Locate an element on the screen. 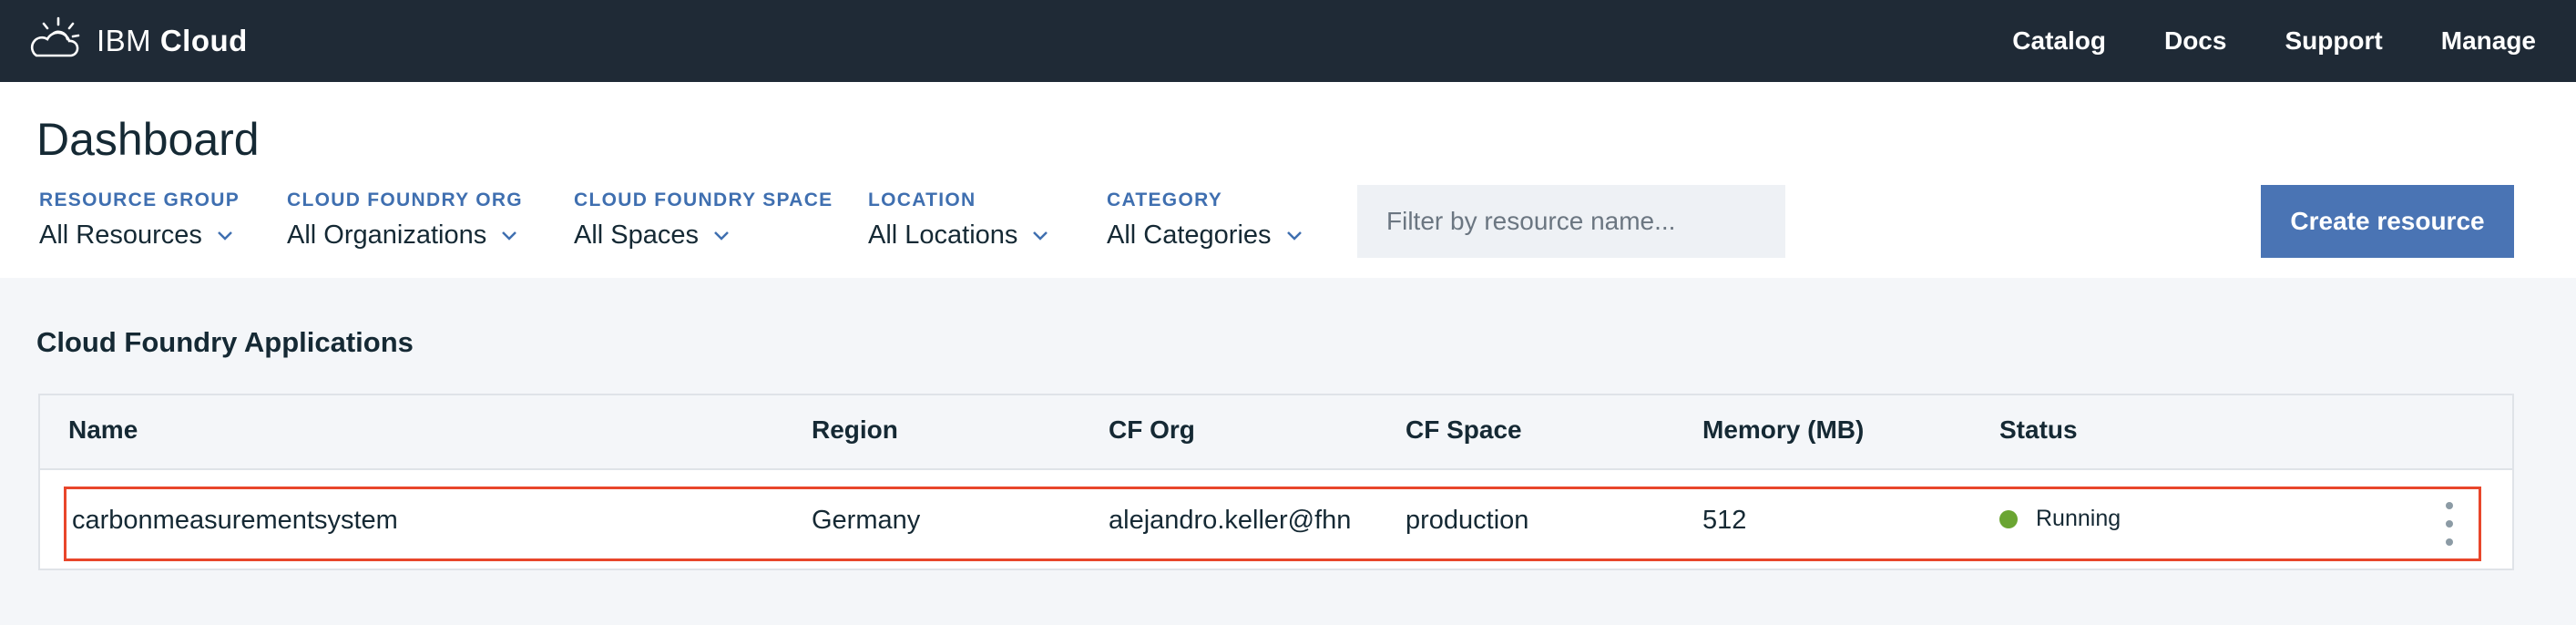 The height and width of the screenshot is (625, 2576). filter-cloud-foundry-org: CLOUD FOUNDRY ORG All Organizations is located at coordinates (405, 220).